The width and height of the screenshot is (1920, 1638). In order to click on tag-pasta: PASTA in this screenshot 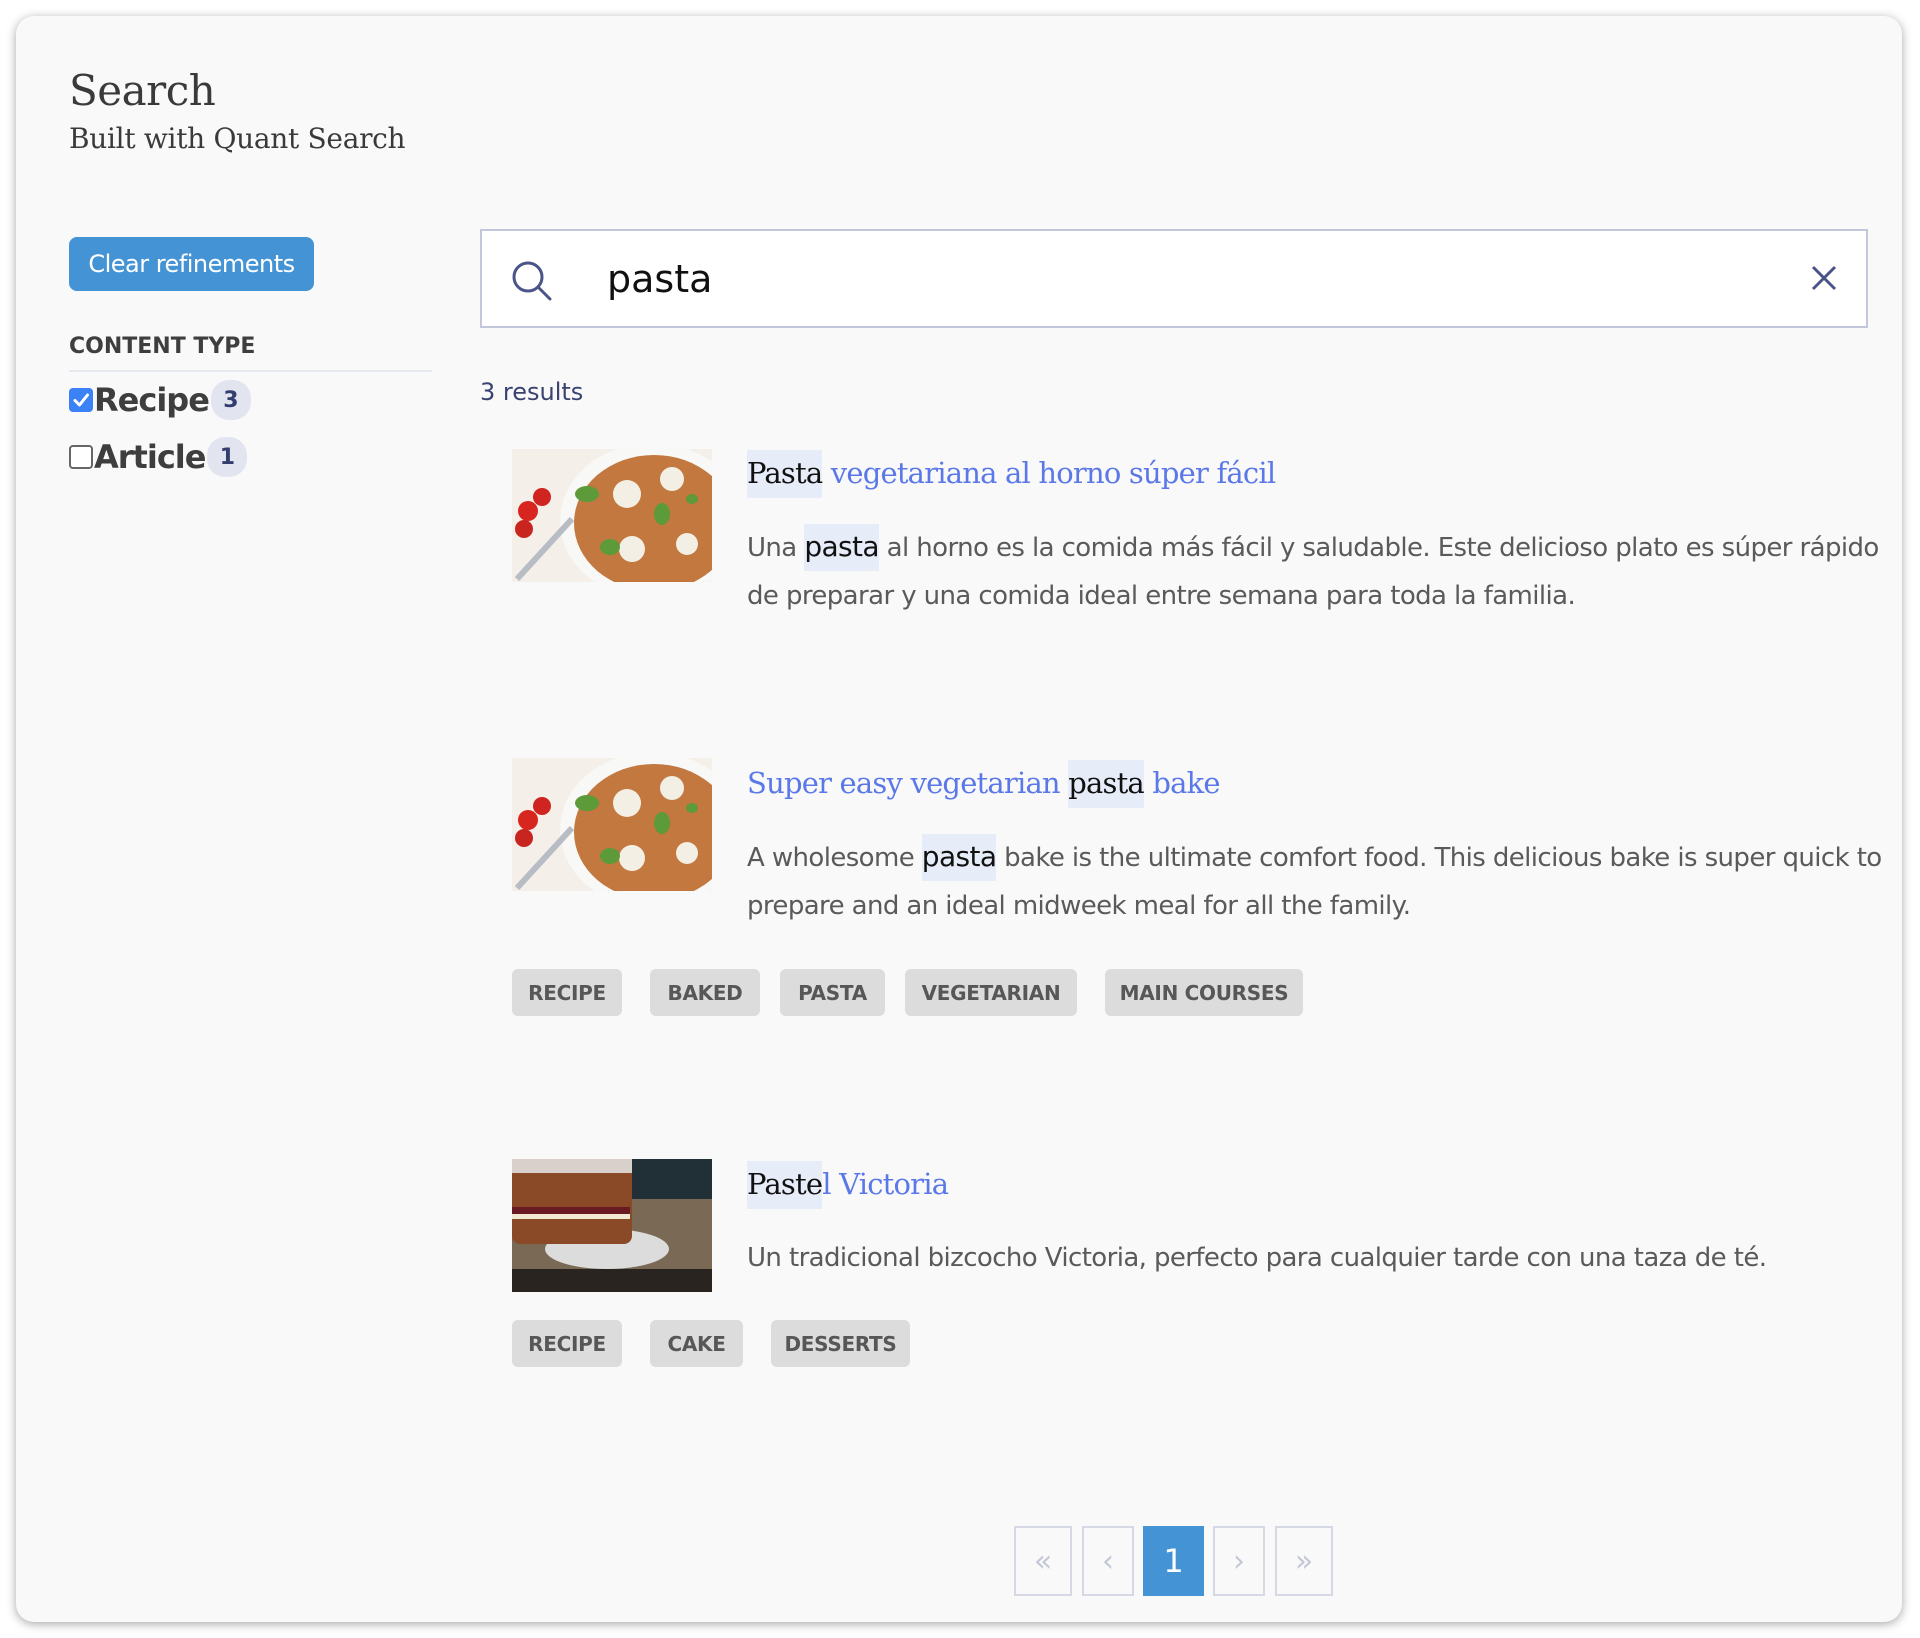, I will do `click(832, 992)`.